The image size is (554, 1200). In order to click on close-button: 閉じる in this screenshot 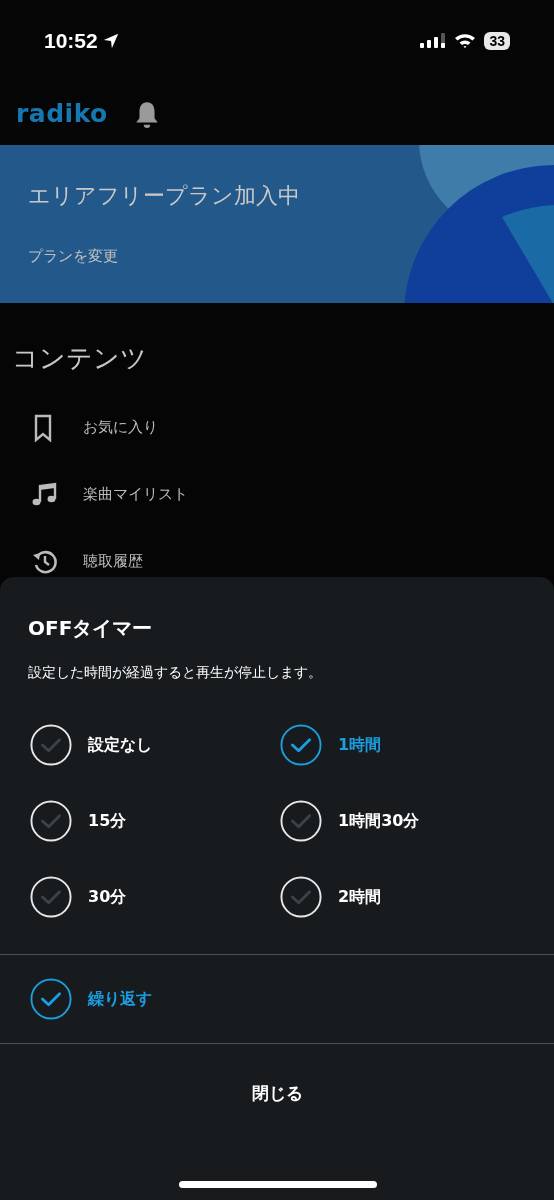, I will do `click(277, 1093)`.